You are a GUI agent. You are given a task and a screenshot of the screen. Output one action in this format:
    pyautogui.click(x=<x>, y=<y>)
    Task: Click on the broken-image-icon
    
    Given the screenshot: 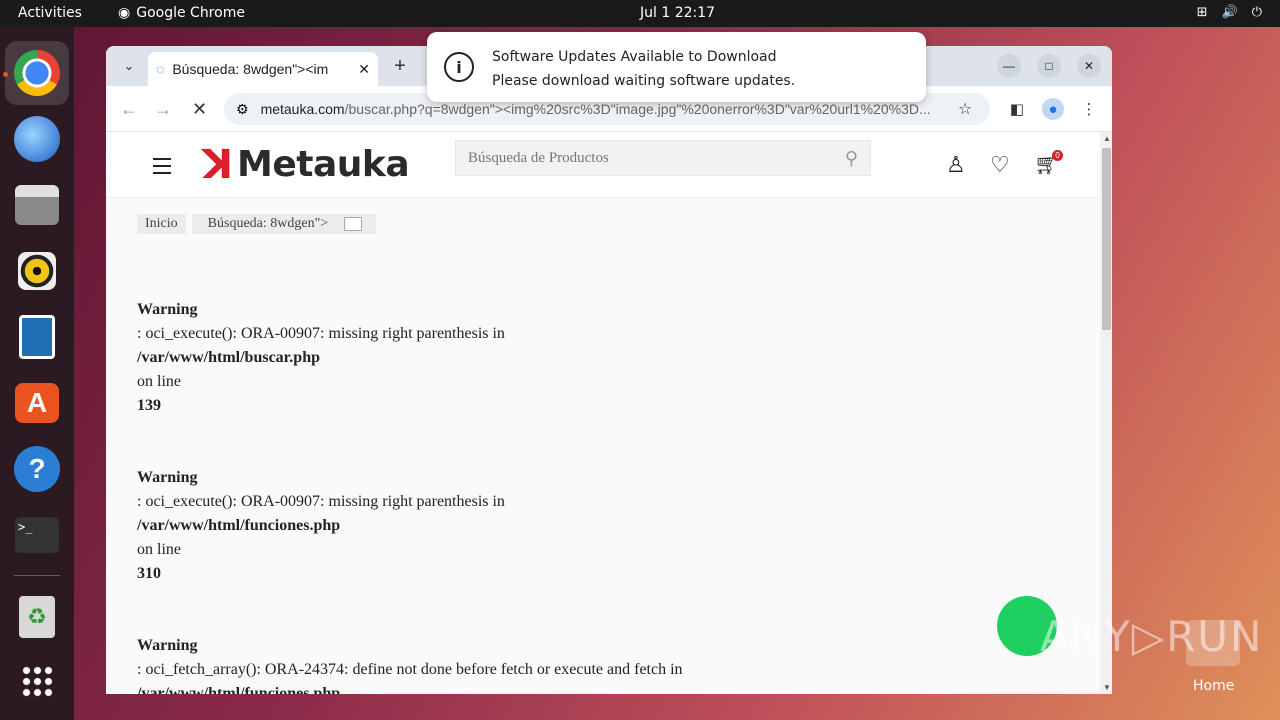 What is the action you would take?
    pyautogui.click(x=353, y=223)
    